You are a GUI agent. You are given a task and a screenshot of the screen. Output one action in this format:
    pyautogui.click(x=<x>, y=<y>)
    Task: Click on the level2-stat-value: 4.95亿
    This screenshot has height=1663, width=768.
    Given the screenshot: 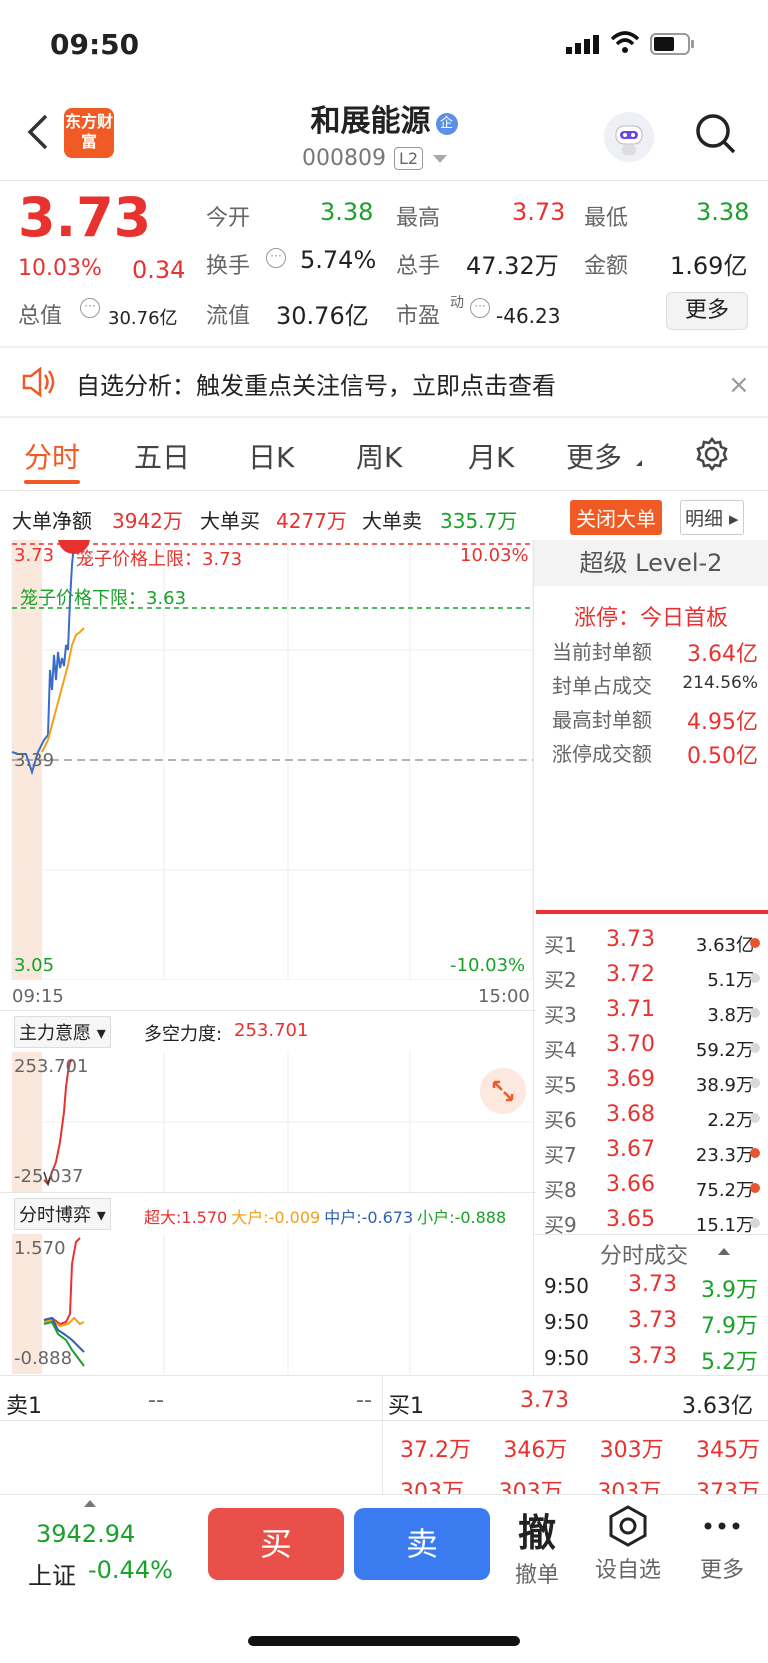 What is the action you would take?
    pyautogui.click(x=722, y=722)
    